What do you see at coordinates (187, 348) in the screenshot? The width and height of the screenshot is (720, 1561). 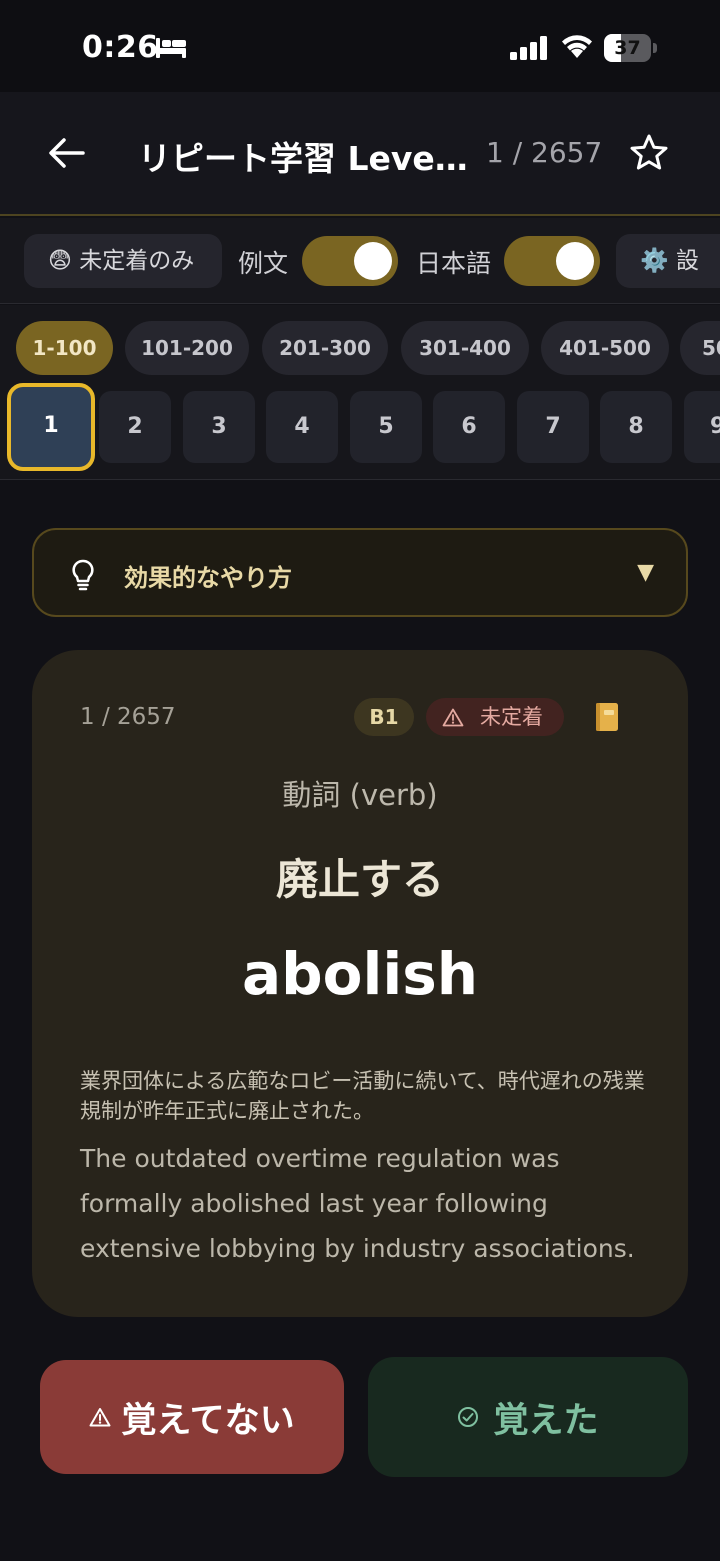 I see `range-tab-101-200: 101-200` at bounding box center [187, 348].